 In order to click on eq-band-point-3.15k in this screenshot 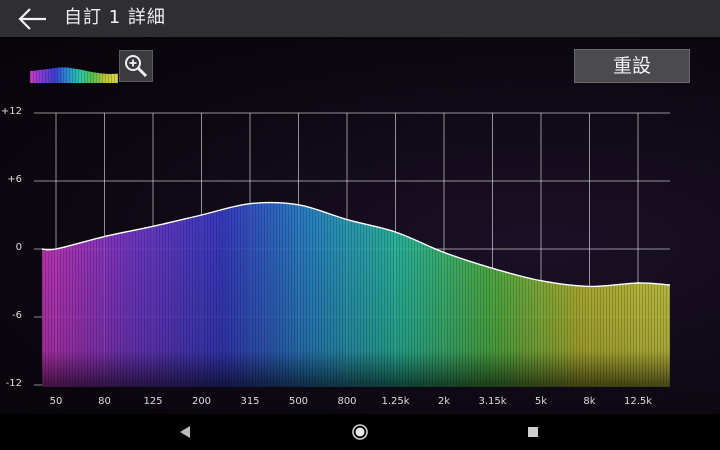, I will do `click(493, 268)`.